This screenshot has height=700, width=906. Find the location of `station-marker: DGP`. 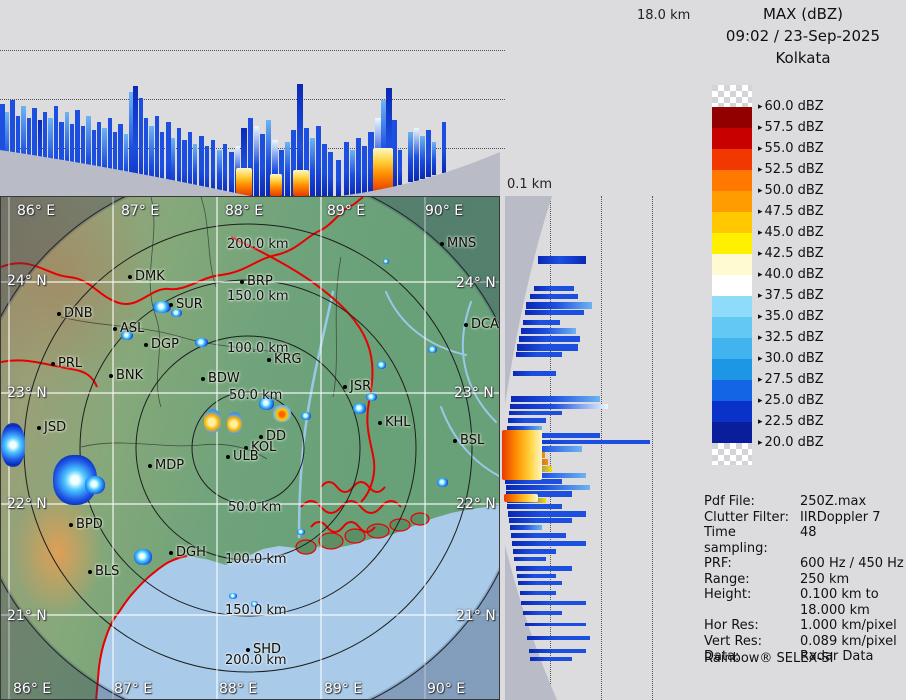

station-marker: DGP is located at coordinates (161, 343).